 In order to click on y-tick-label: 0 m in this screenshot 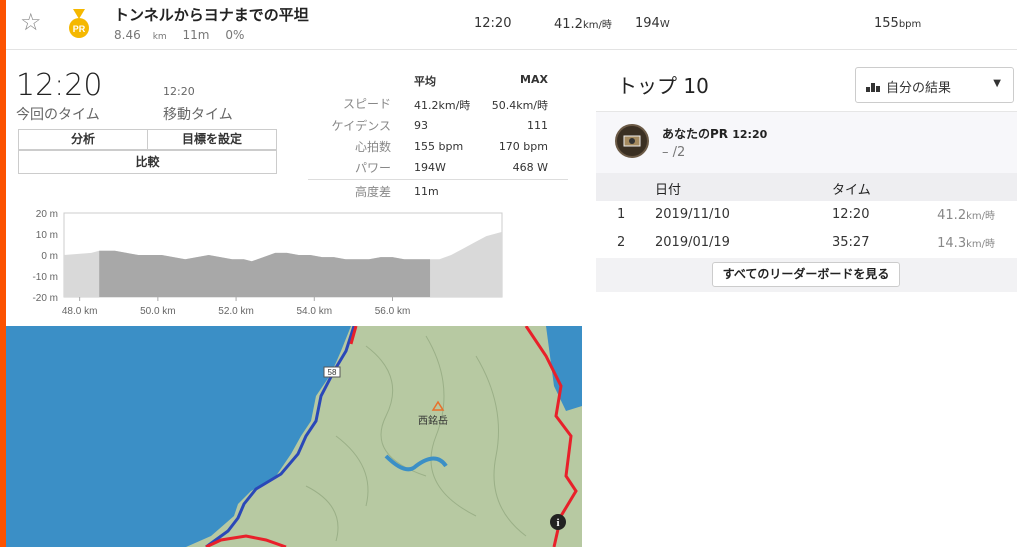, I will do `click(49, 256)`.